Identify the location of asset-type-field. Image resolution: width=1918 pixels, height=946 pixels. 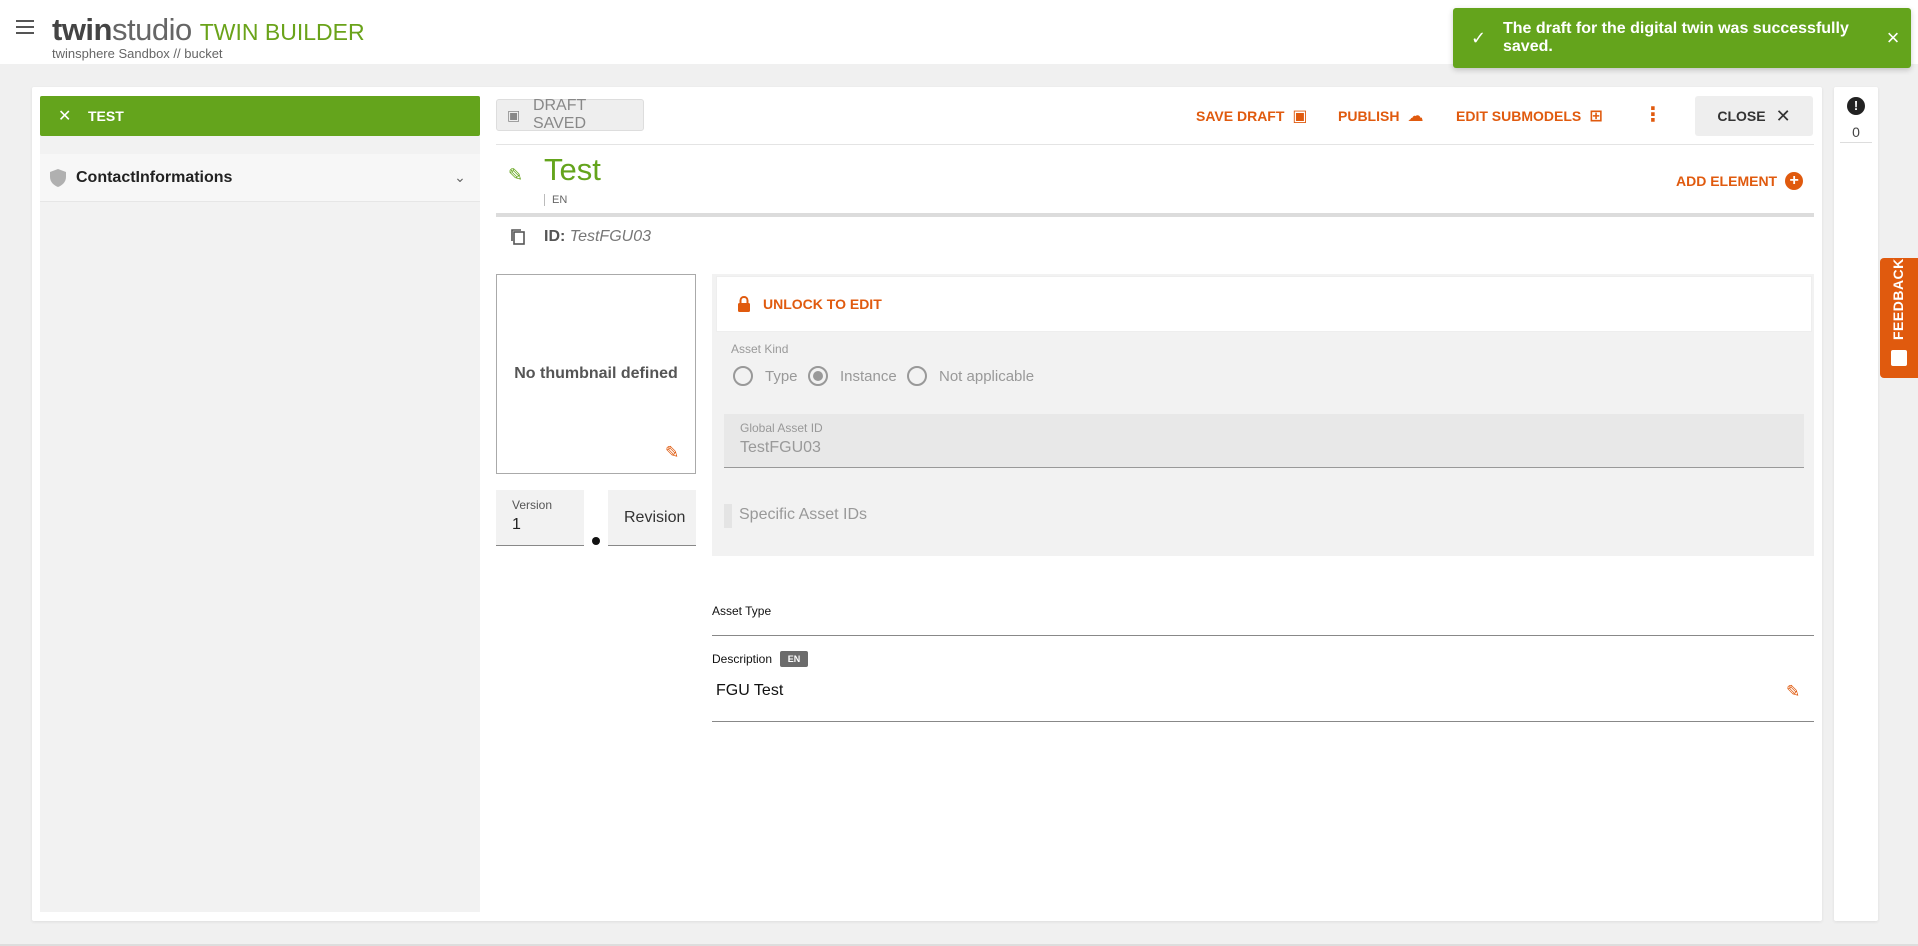
(1263, 635).